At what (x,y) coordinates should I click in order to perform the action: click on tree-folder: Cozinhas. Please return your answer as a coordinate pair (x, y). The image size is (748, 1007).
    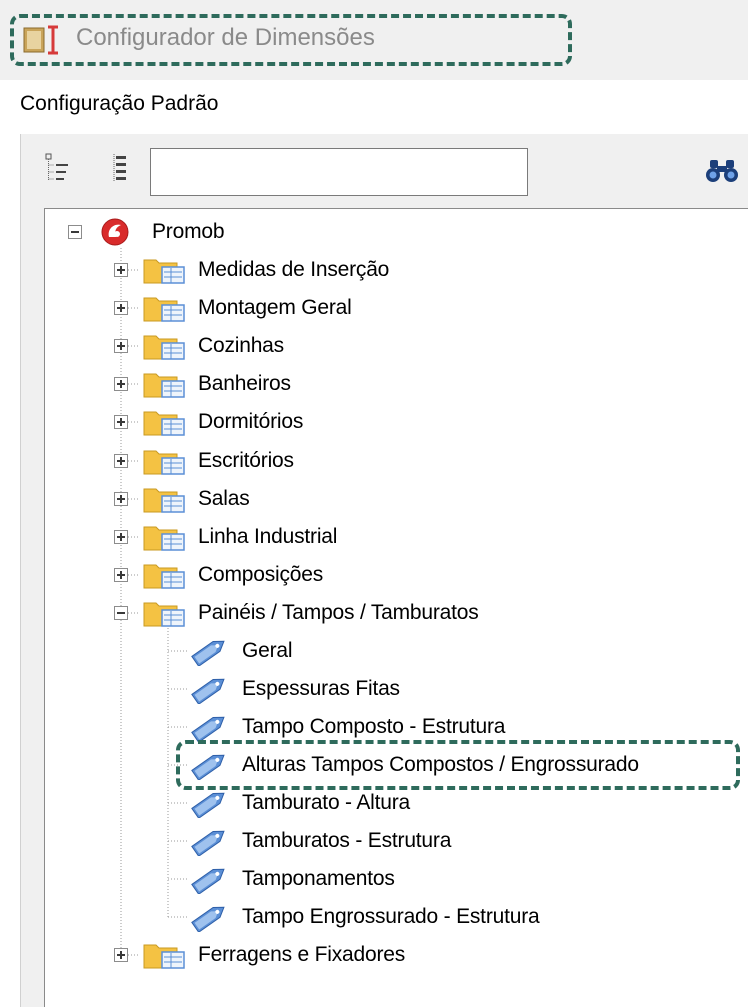
    Looking at the image, I should click on (282, 346).